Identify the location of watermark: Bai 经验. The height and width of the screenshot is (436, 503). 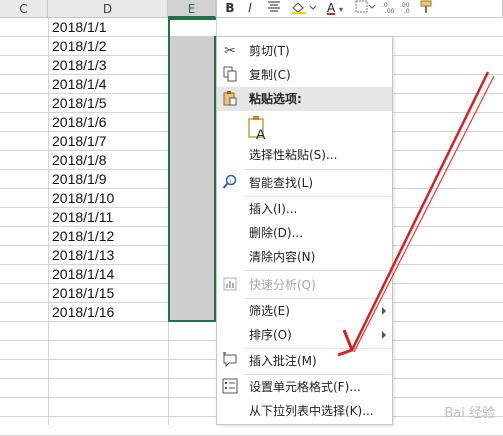
(469, 413).